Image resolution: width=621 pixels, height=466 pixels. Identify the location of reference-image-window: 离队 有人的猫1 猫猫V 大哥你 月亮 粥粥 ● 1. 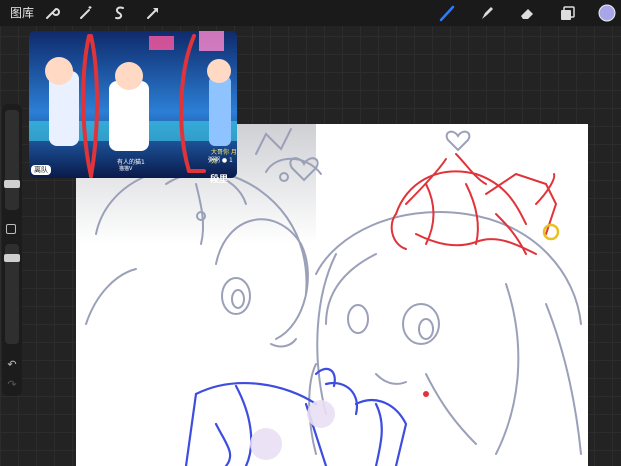
(133, 104).